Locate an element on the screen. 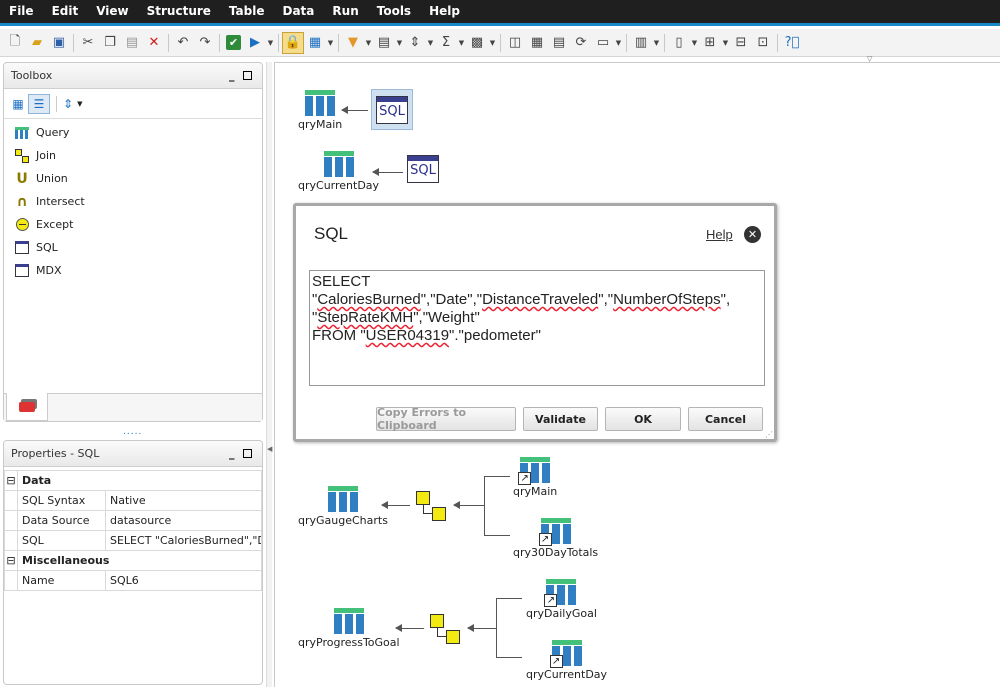 This screenshot has height=687, width=1000. align-icon: ⊡ is located at coordinates (763, 43).